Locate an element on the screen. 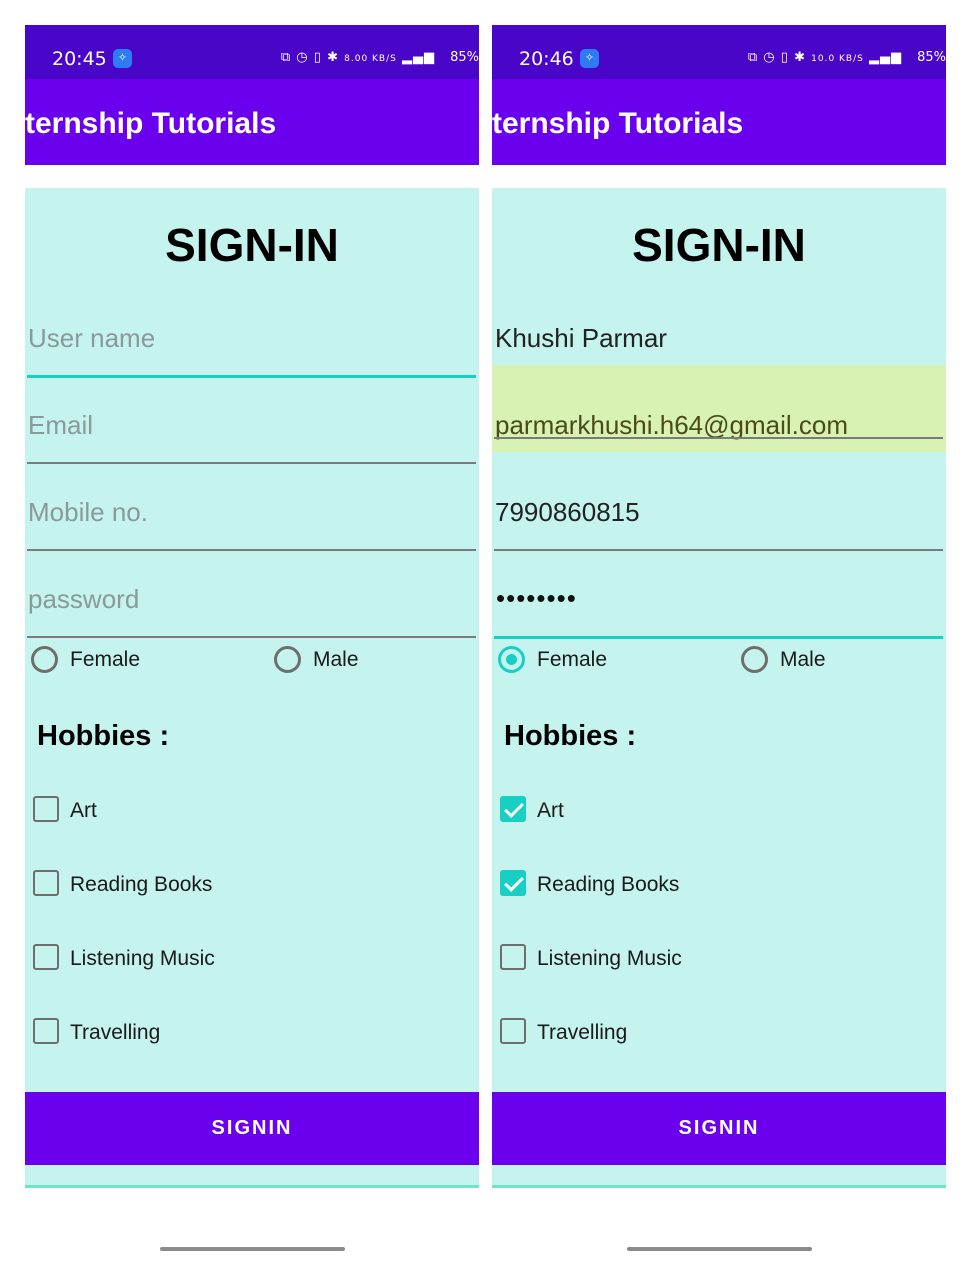 Image resolution: width=971 pixels, height=1280 pixels. status-bar: 20:45 ✧ ⧉ ◷ ▯ ✱ 8.00 KB/S ▂▄▆ 85% is located at coordinates (252, 52).